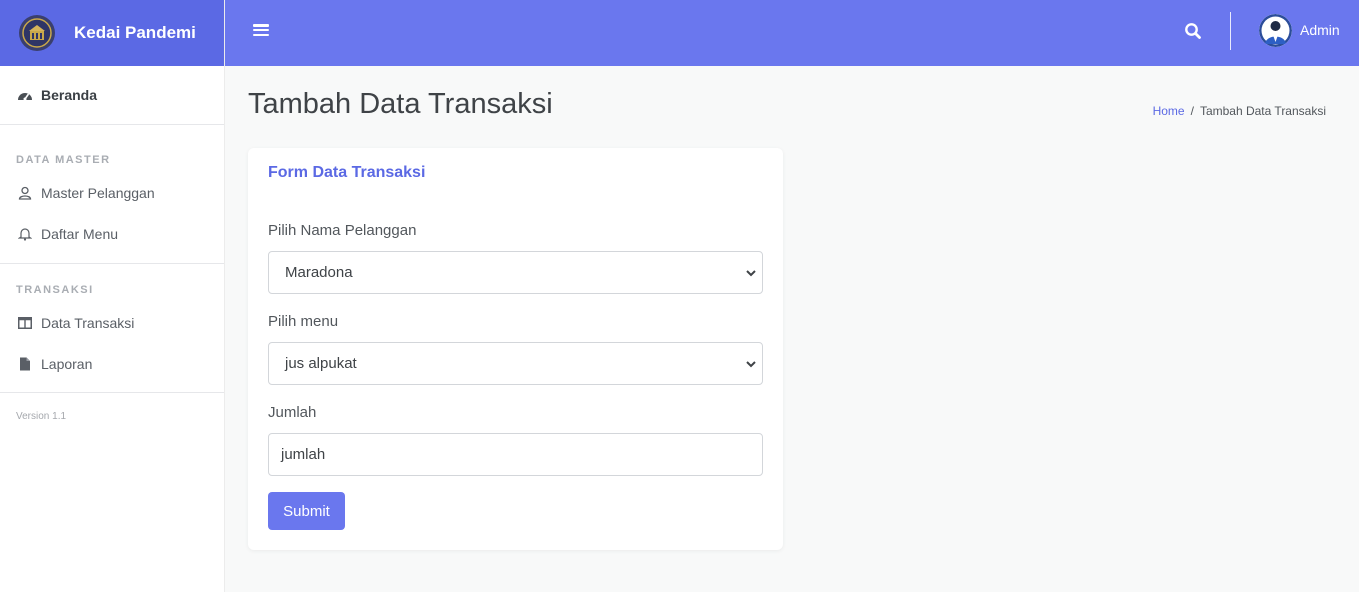  Describe the element at coordinates (25, 234) in the screenshot. I see `bell-icon` at that location.